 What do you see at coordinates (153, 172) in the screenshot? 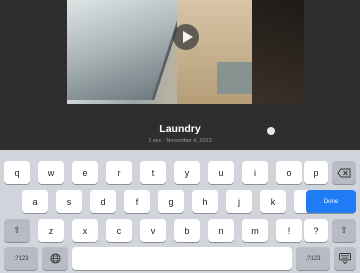
I see `key-t: t` at bounding box center [153, 172].